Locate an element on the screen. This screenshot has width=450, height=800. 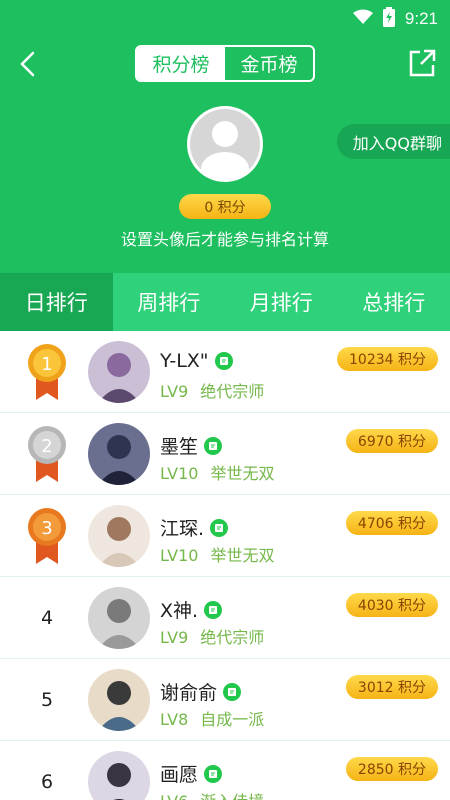
share-button is located at coordinates (422, 63).